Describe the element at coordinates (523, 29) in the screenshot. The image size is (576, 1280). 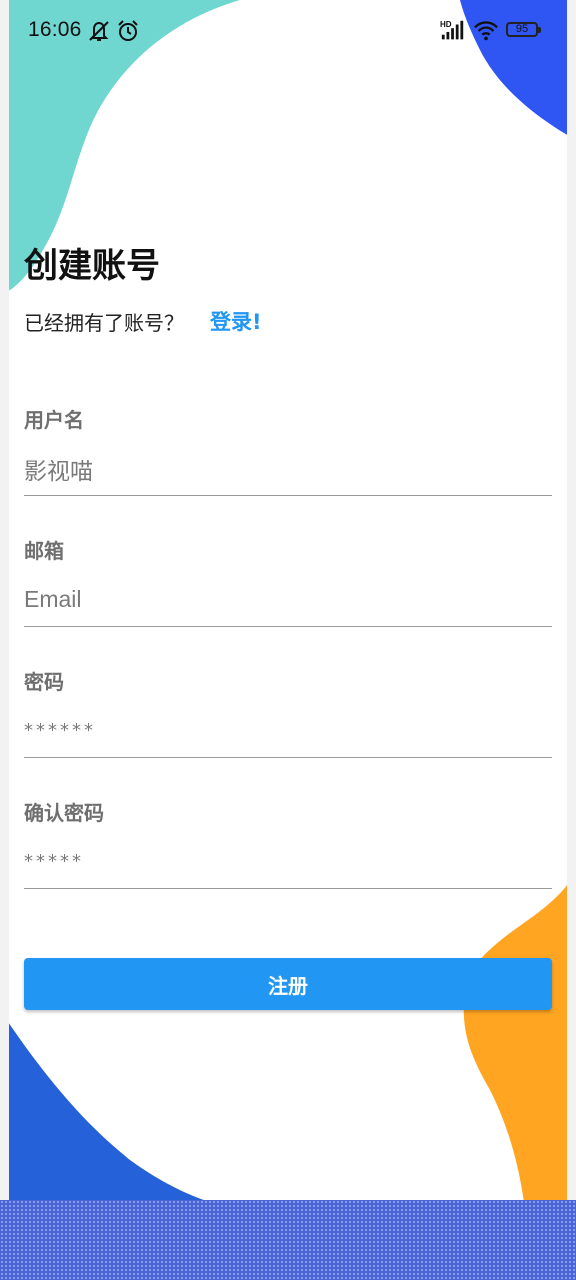
I see `battery-icon: 95` at that location.